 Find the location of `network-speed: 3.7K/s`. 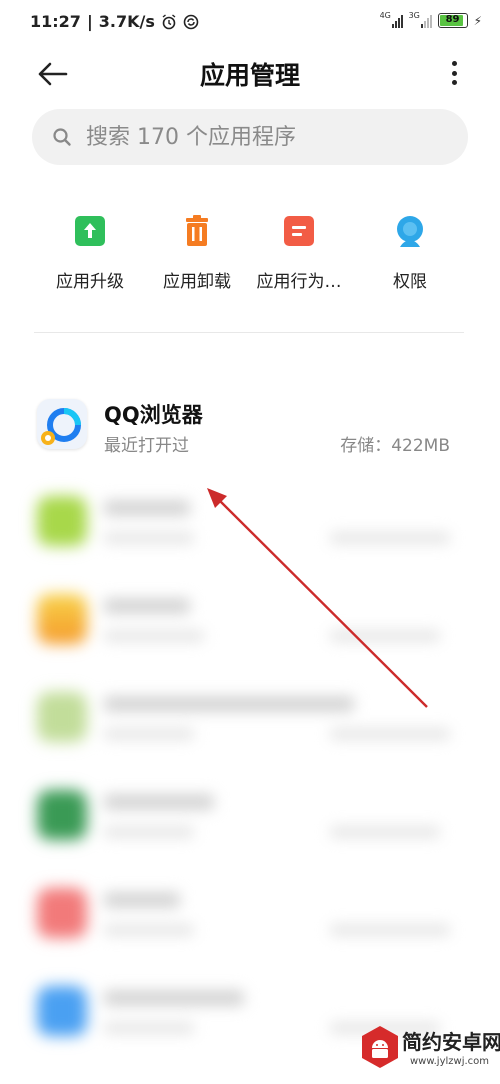

network-speed: 3.7K/s is located at coordinates (126, 21).